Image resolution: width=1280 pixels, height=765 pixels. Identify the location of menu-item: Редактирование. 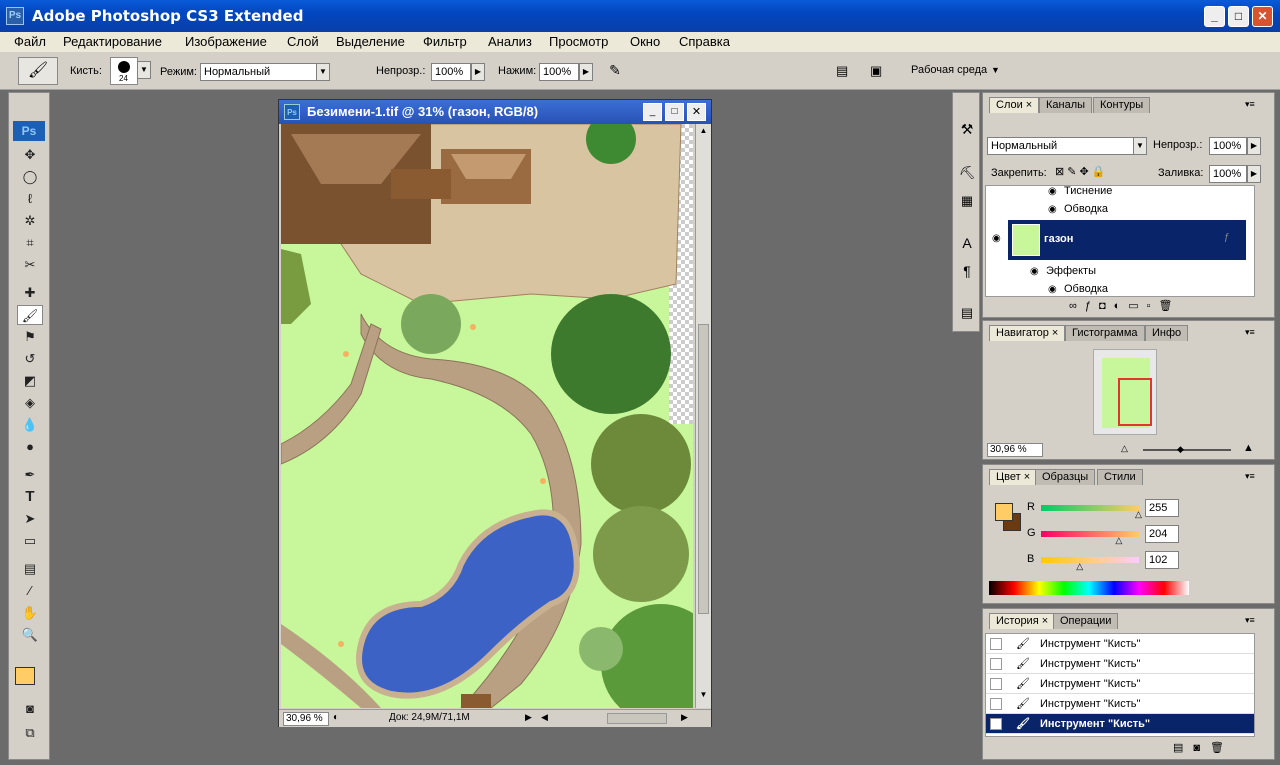
(112, 41).